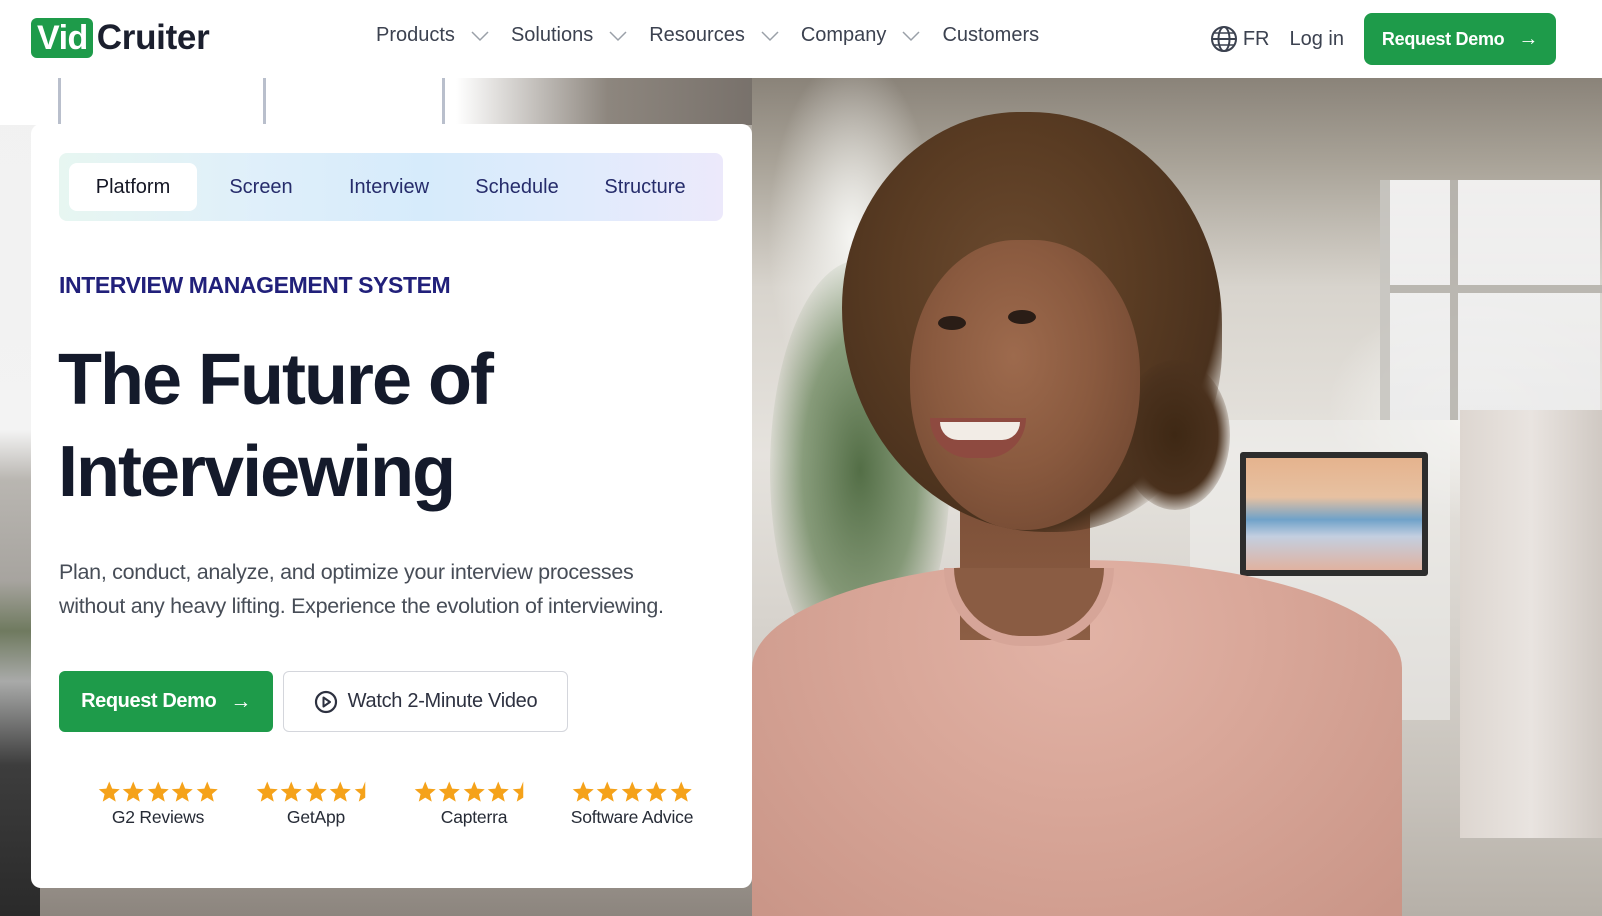 This screenshot has height=916, width=1602. I want to click on request-demo-button: Request Demo →, so click(166, 701).